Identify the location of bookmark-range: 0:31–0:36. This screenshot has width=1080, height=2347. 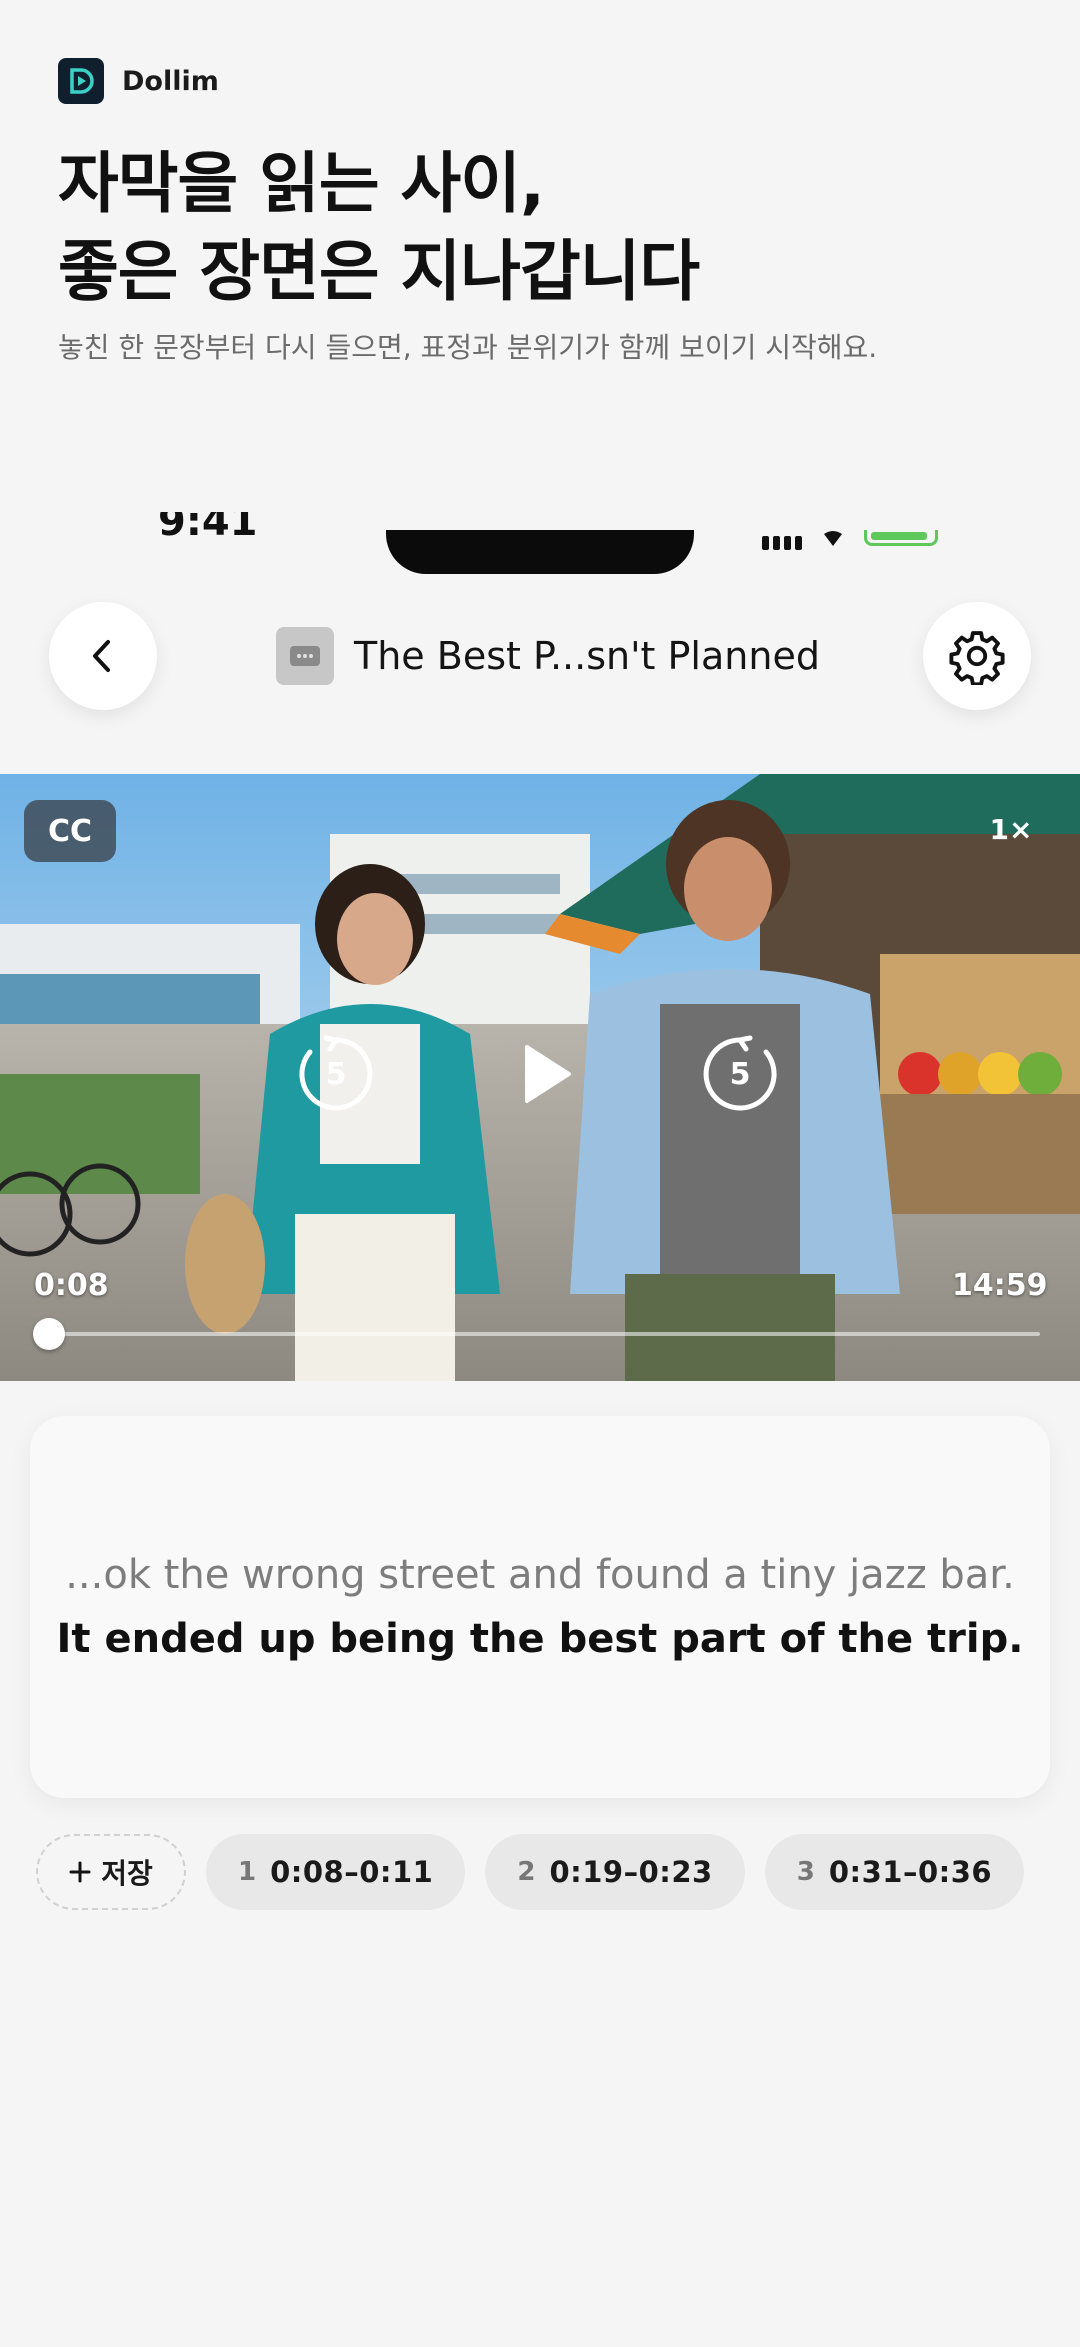
(910, 1872).